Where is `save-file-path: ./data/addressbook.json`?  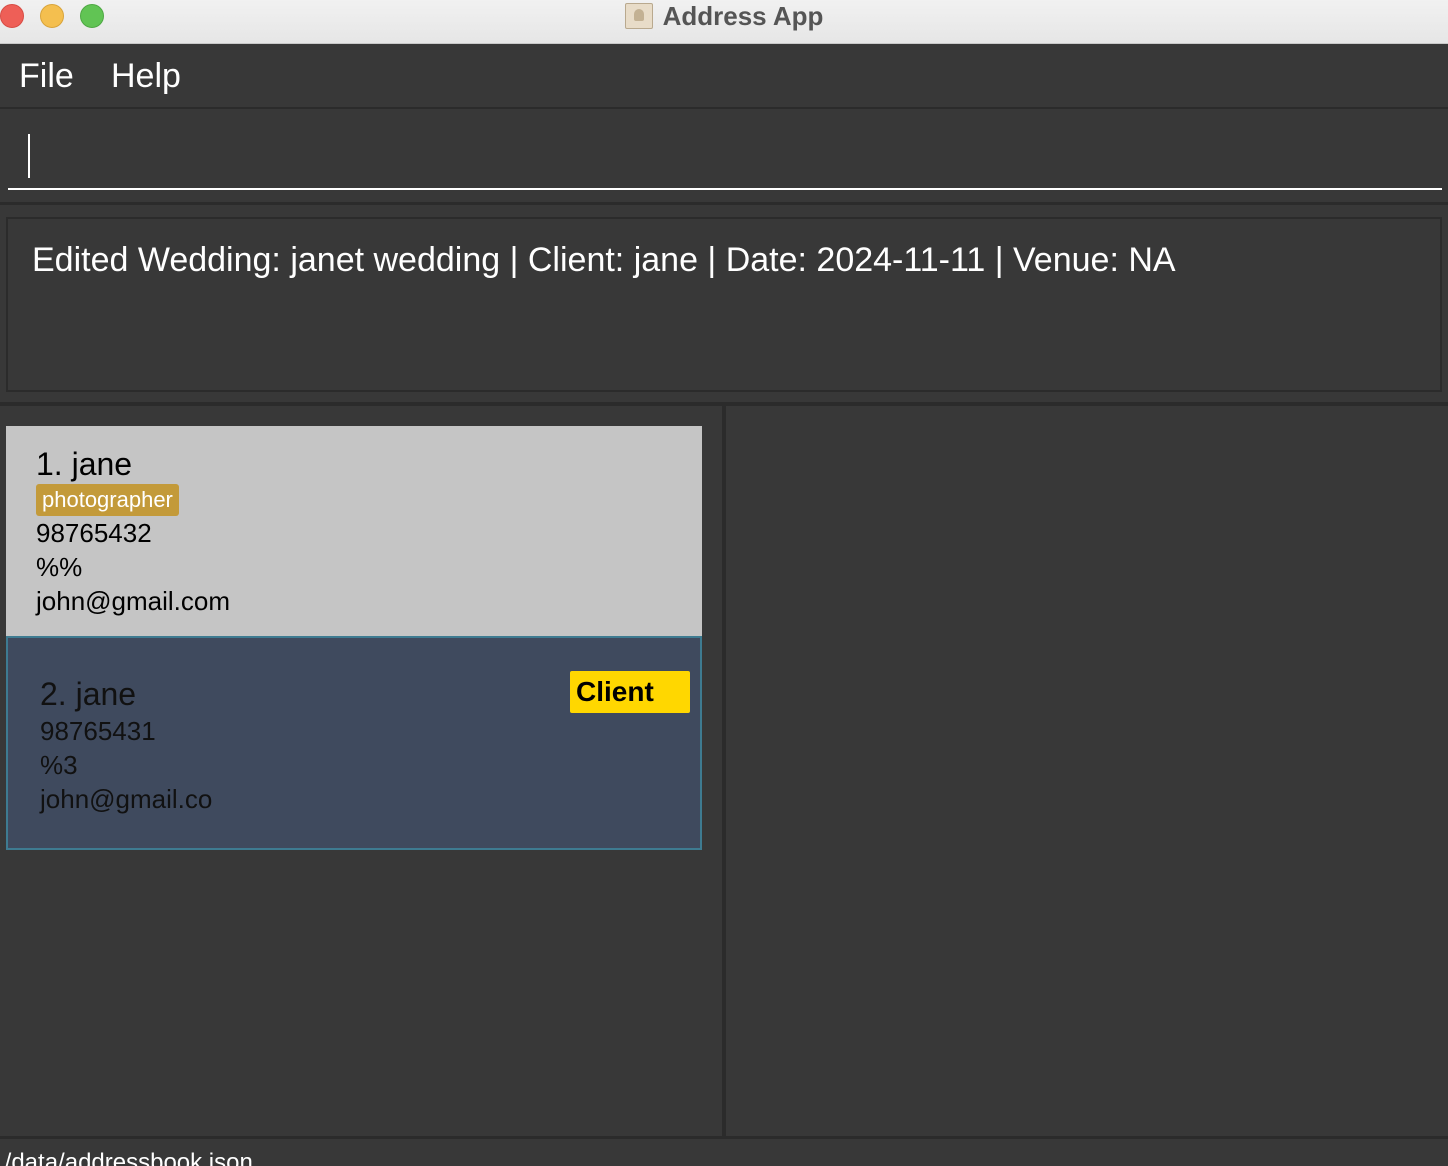 save-file-path: ./data/addressbook.json is located at coordinates (126, 1157).